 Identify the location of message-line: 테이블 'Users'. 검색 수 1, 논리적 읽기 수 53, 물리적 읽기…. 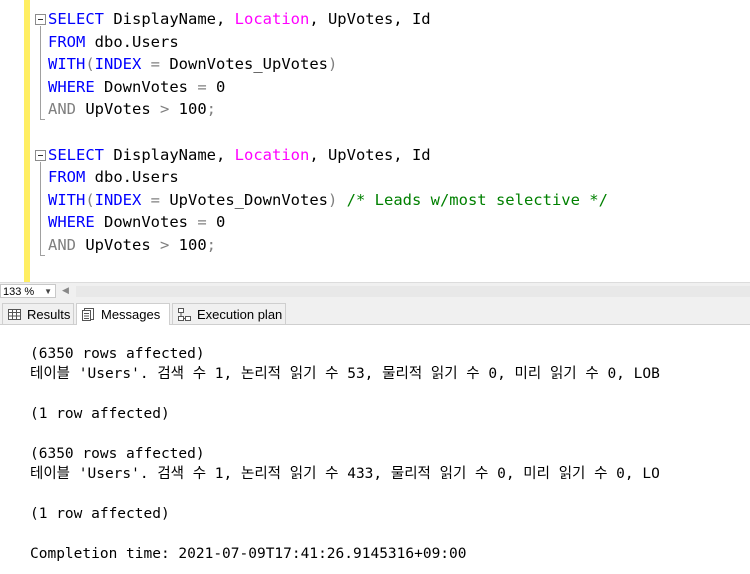
(345, 374).